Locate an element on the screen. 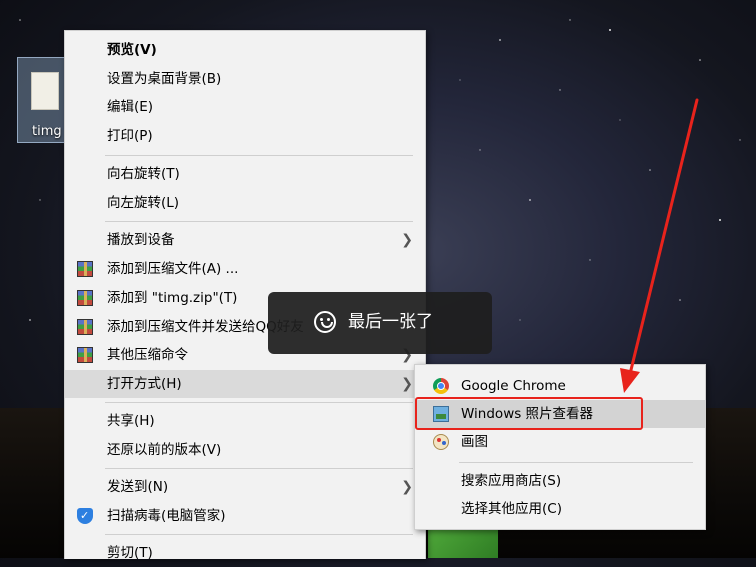 The height and width of the screenshot is (567, 756). smiley-icon is located at coordinates (325, 322).